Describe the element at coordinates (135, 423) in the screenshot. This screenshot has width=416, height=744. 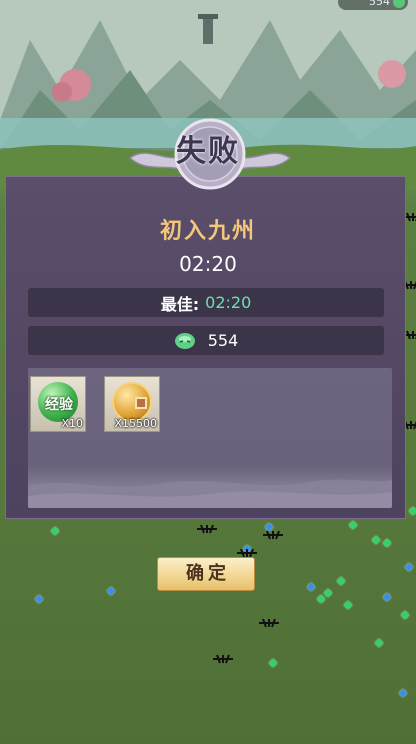
I see `reward-quantity: X15500` at that location.